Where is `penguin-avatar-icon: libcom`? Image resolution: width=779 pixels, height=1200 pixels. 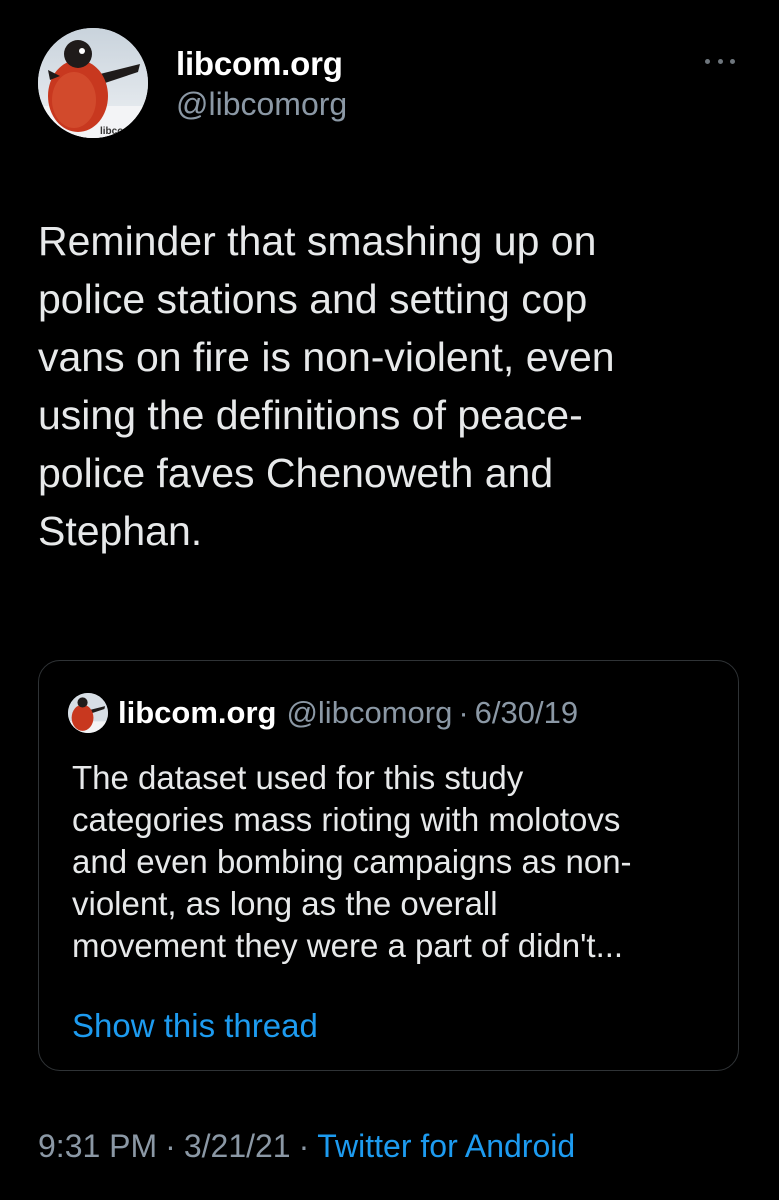 penguin-avatar-icon: libcom is located at coordinates (93, 83).